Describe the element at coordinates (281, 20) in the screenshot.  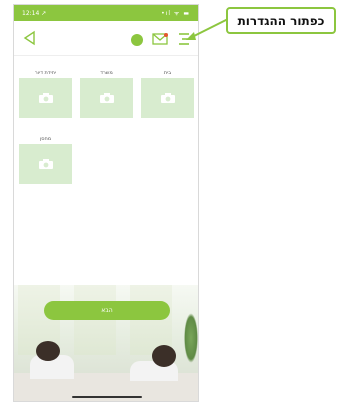
I see `settings-callout: כפתור ההגדרות` at that location.